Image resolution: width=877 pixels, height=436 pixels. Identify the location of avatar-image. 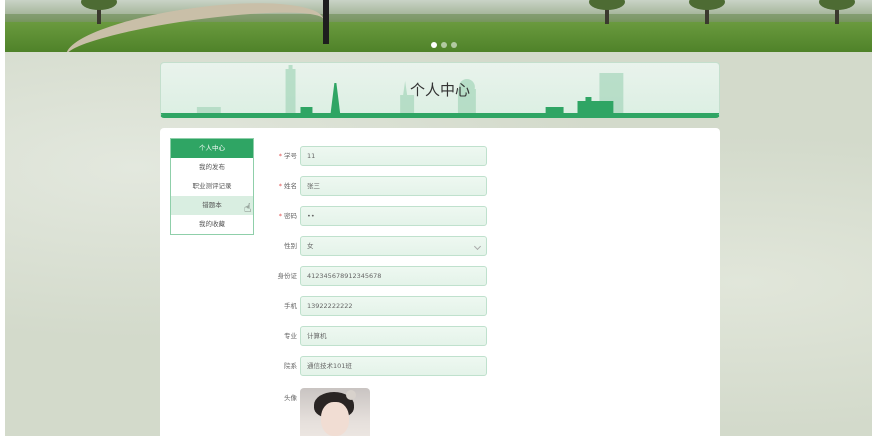
(335, 412).